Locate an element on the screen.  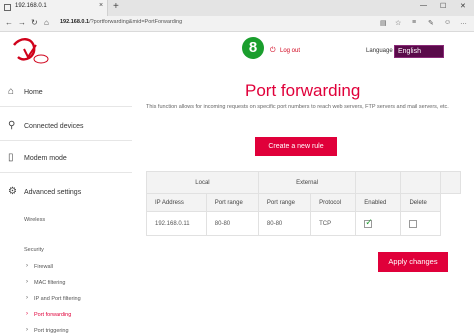
sidebar-link-firewall: Firewall is located at coordinates (43, 267).